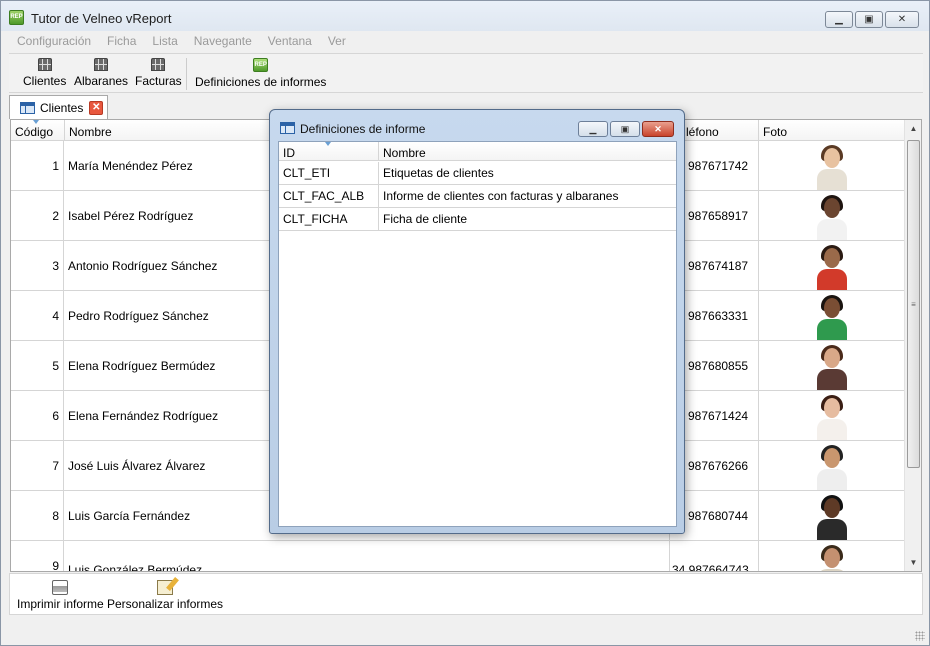  What do you see at coordinates (289, 153) in the screenshot?
I see `col-id-label: ID` at bounding box center [289, 153].